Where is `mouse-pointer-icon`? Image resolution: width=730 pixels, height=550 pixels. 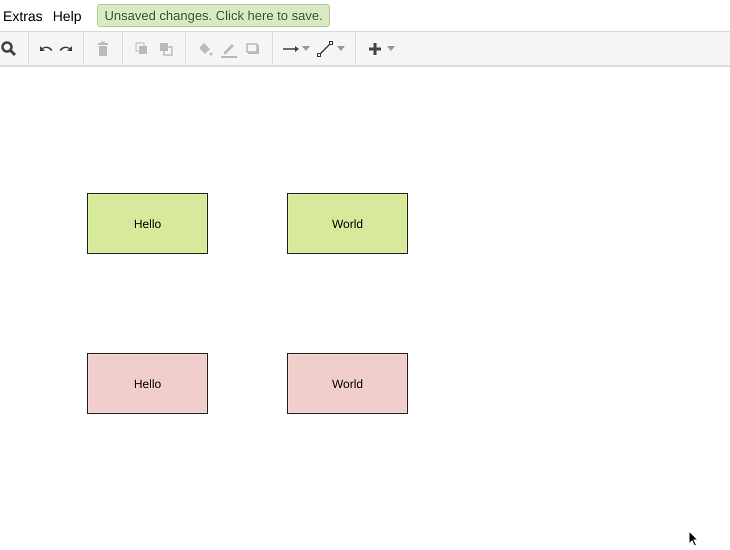 mouse-pointer-icon is located at coordinates (693, 538).